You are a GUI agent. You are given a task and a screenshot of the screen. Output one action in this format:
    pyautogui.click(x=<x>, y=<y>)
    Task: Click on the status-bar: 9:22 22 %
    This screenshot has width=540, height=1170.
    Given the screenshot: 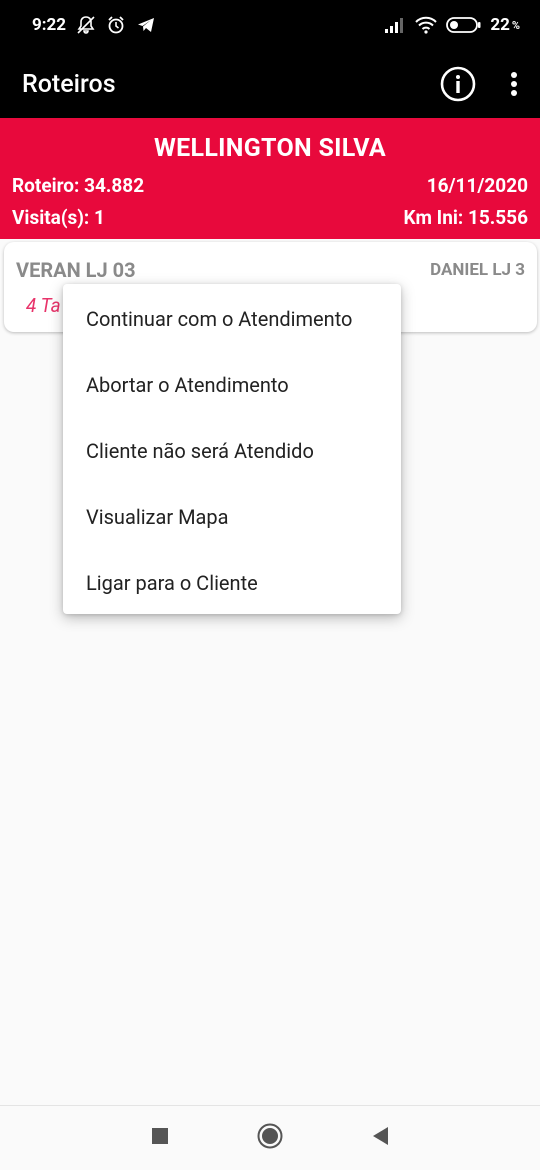 What is the action you would take?
    pyautogui.click(x=270, y=25)
    